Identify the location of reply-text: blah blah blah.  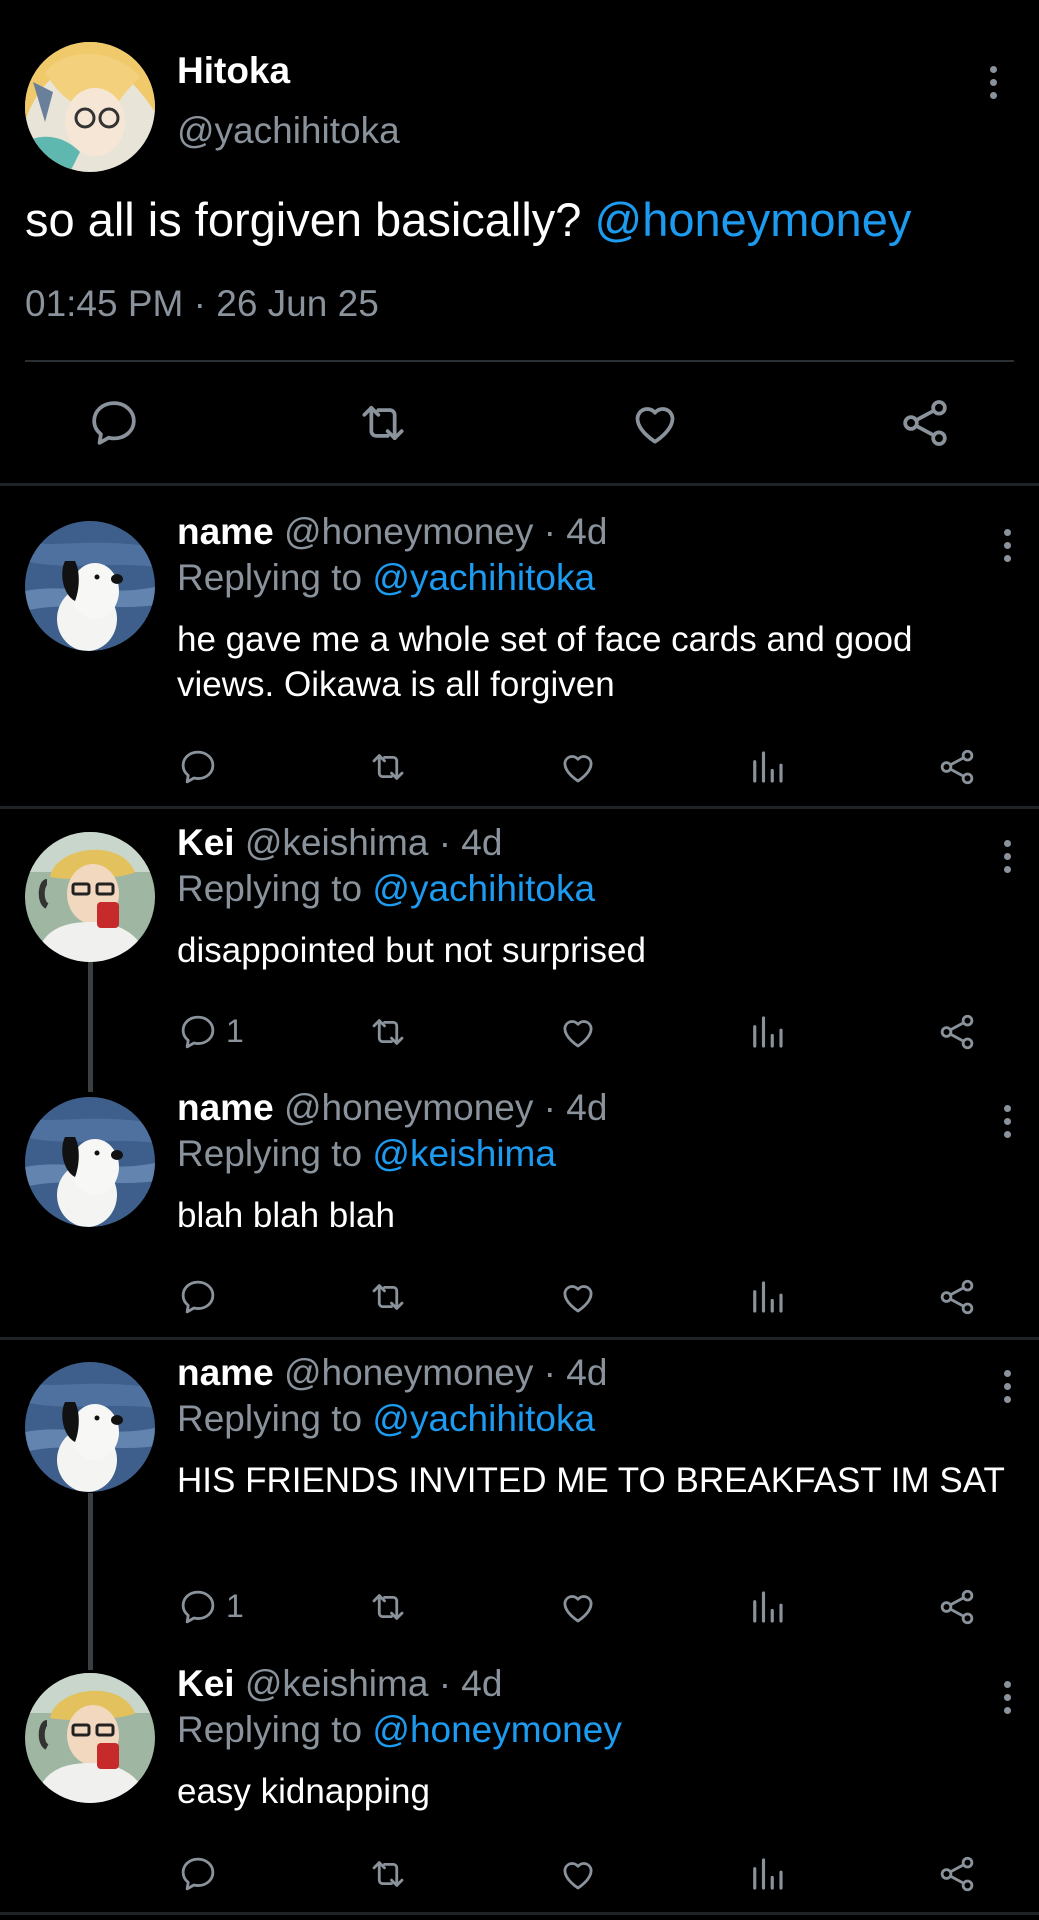
(286, 1215).